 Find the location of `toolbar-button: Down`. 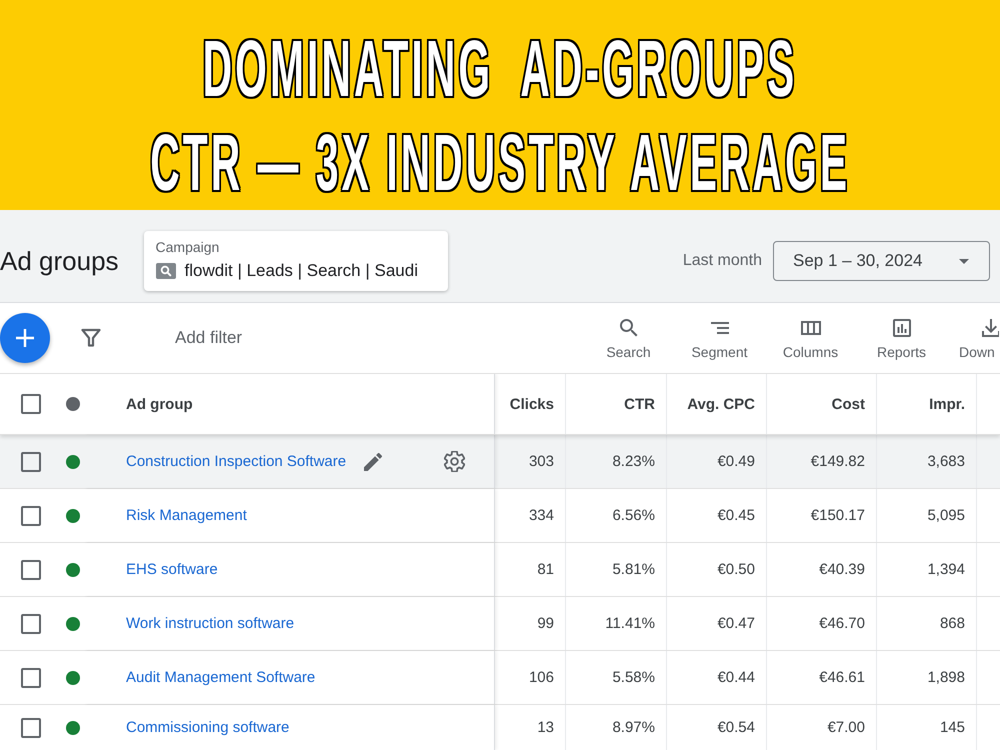

toolbar-button: Down is located at coordinates (973, 338).